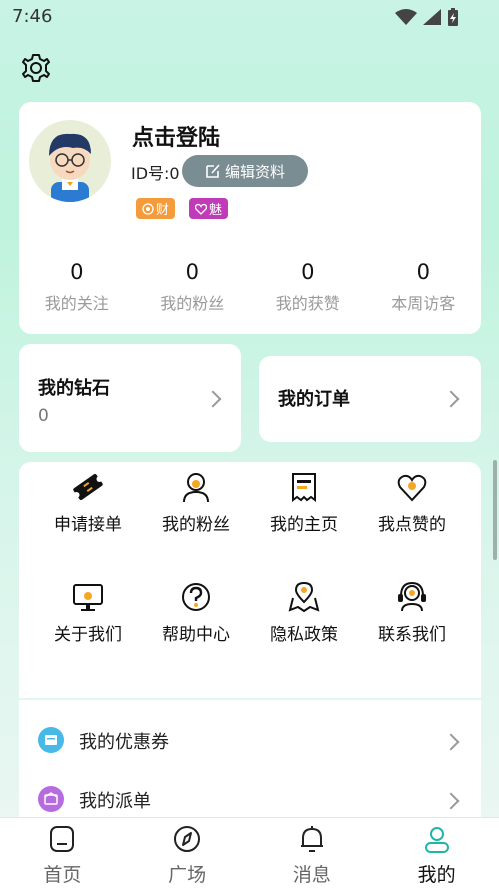 The width and height of the screenshot is (499, 888). What do you see at coordinates (412, 488) in the screenshot?
I see `heart-icon` at bounding box center [412, 488].